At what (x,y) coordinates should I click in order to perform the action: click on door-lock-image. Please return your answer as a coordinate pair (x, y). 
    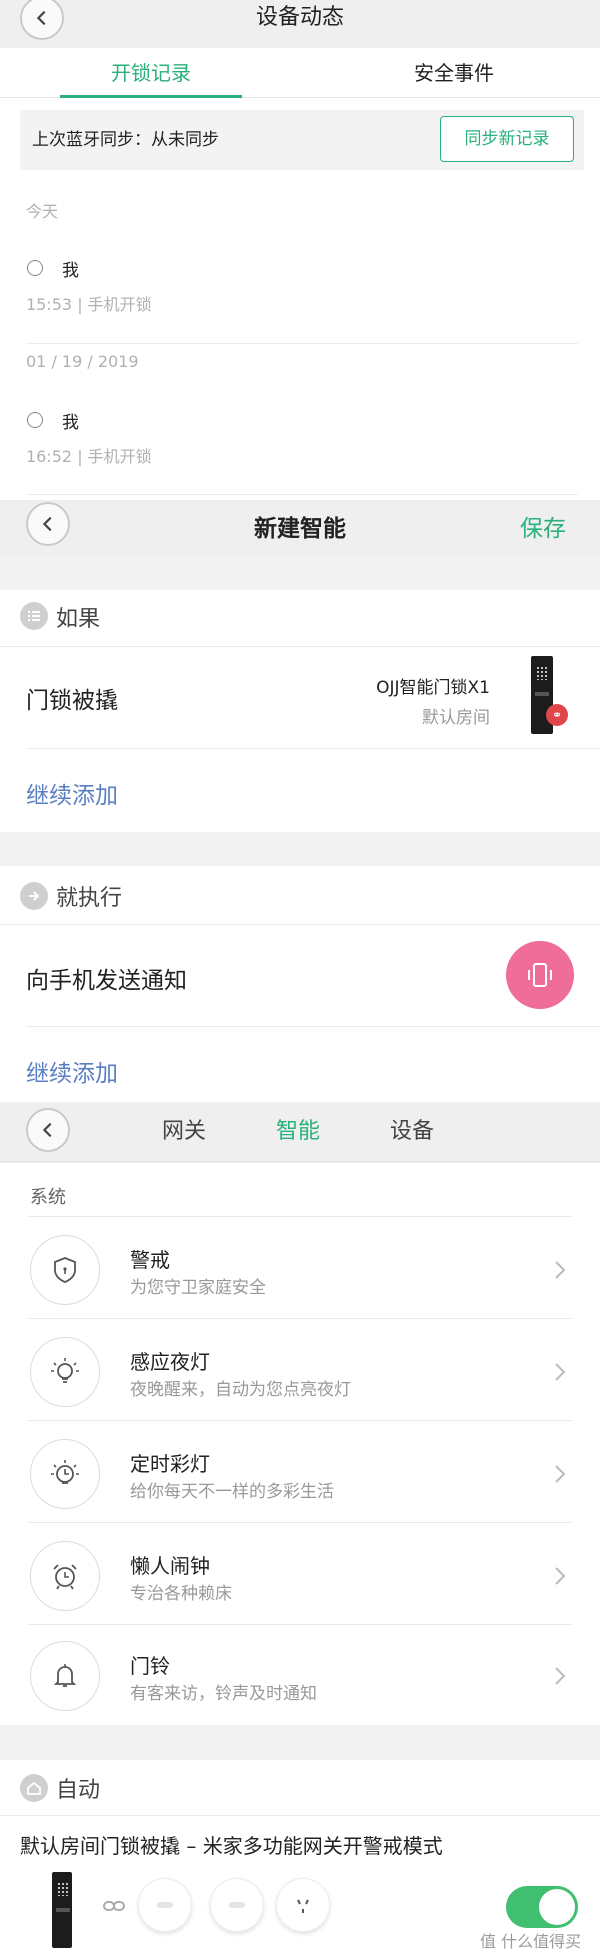
    Looking at the image, I should click on (62, 1910).